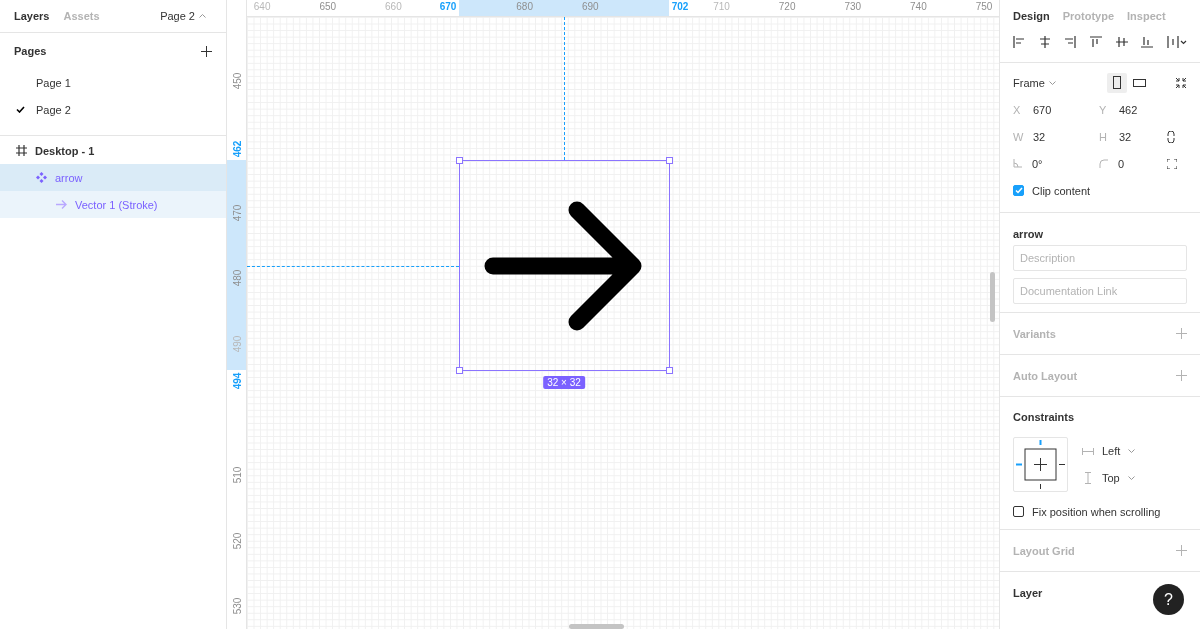 Image resolution: width=1200 pixels, height=629 pixels. I want to click on constrain-proportions-icon, so click(1171, 136).